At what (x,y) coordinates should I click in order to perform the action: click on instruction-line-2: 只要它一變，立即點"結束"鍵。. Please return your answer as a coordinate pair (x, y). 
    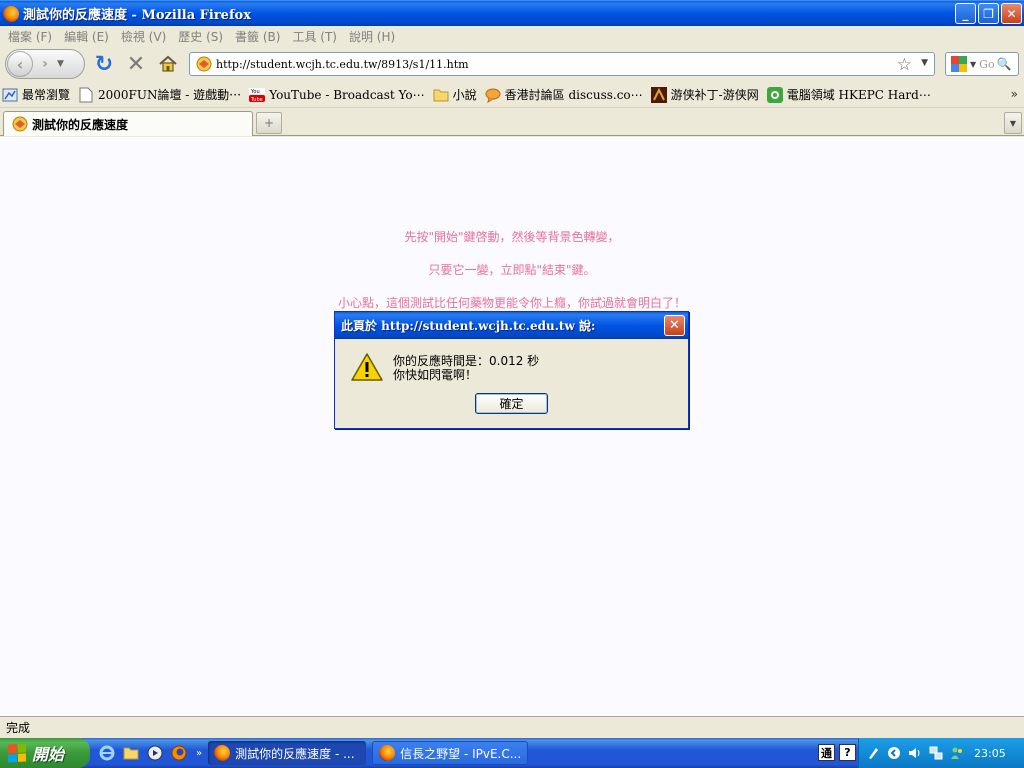
    Looking at the image, I should click on (512, 270).